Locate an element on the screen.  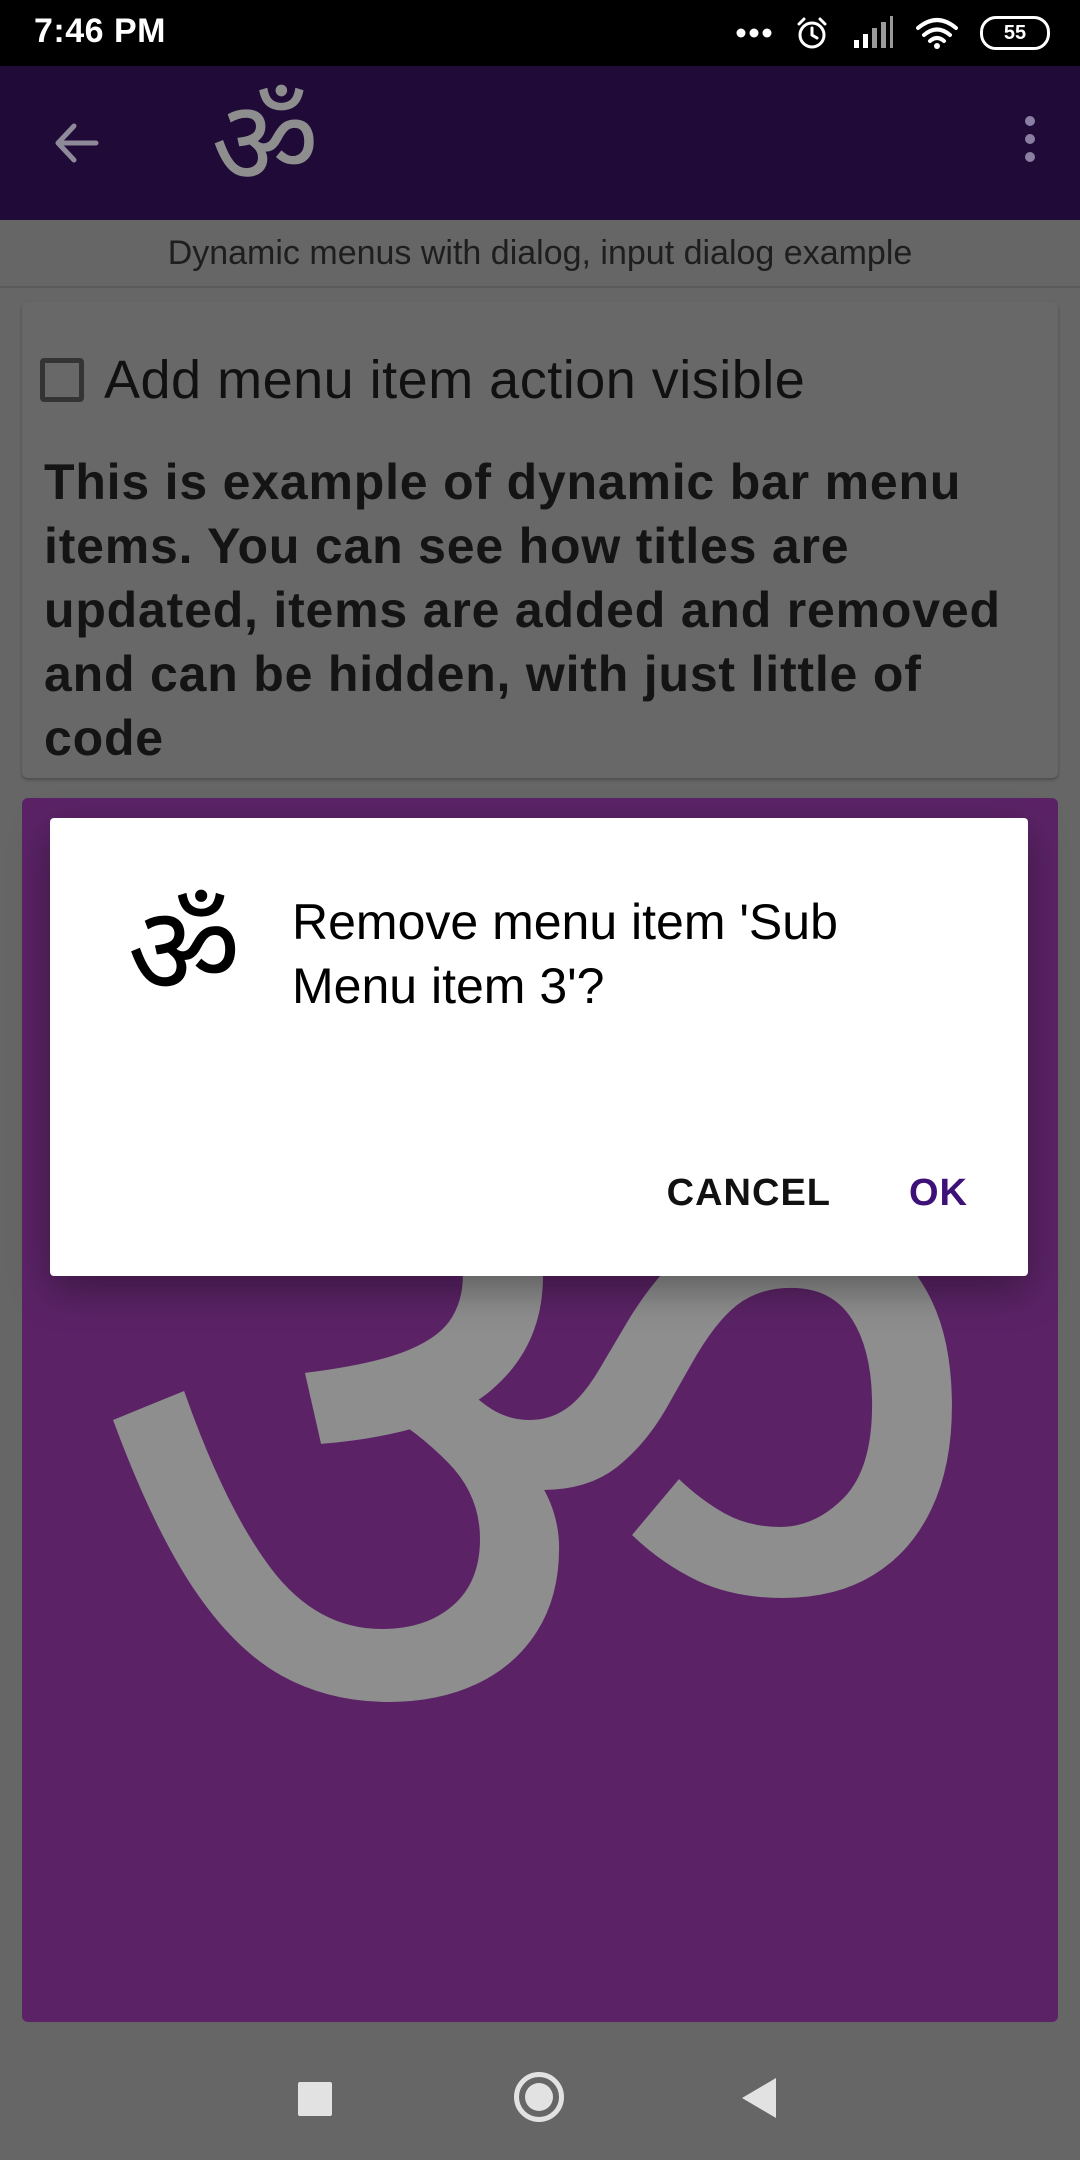
recents-icon is located at coordinates (315, 2099).